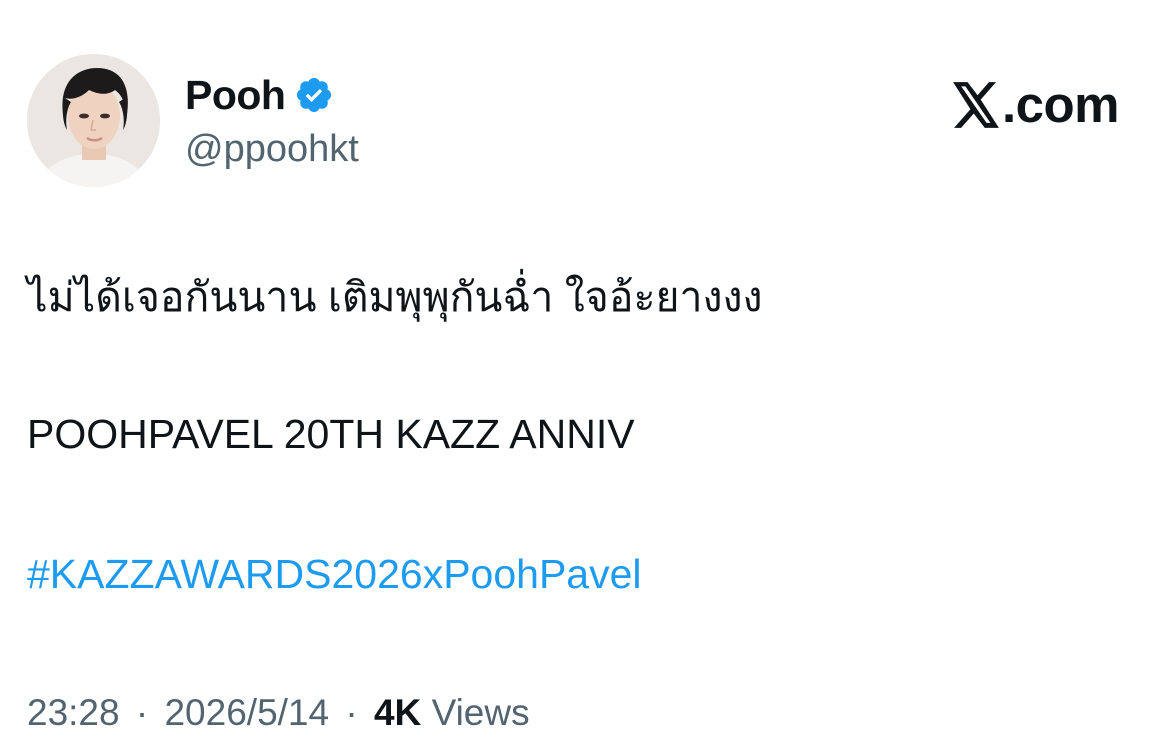 The width and height of the screenshot is (1170, 749). Describe the element at coordinates (246, 712) in the screenshot. I see `tweet-date: 2026/5/14` at that location.